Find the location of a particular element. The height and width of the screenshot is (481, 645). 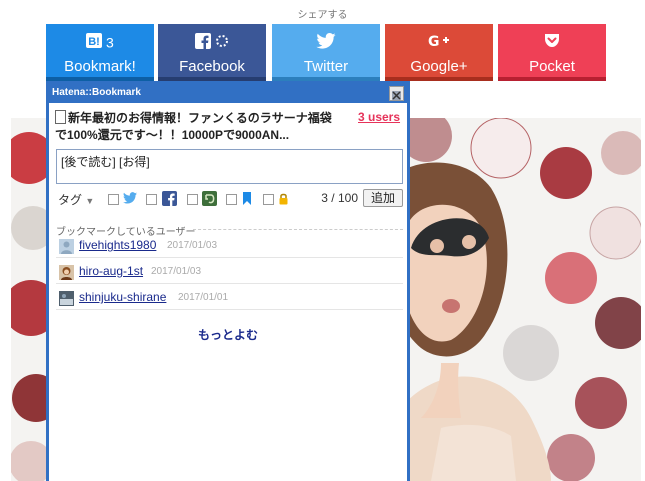

evernote-checkbox is located at coordinates (192, 199).